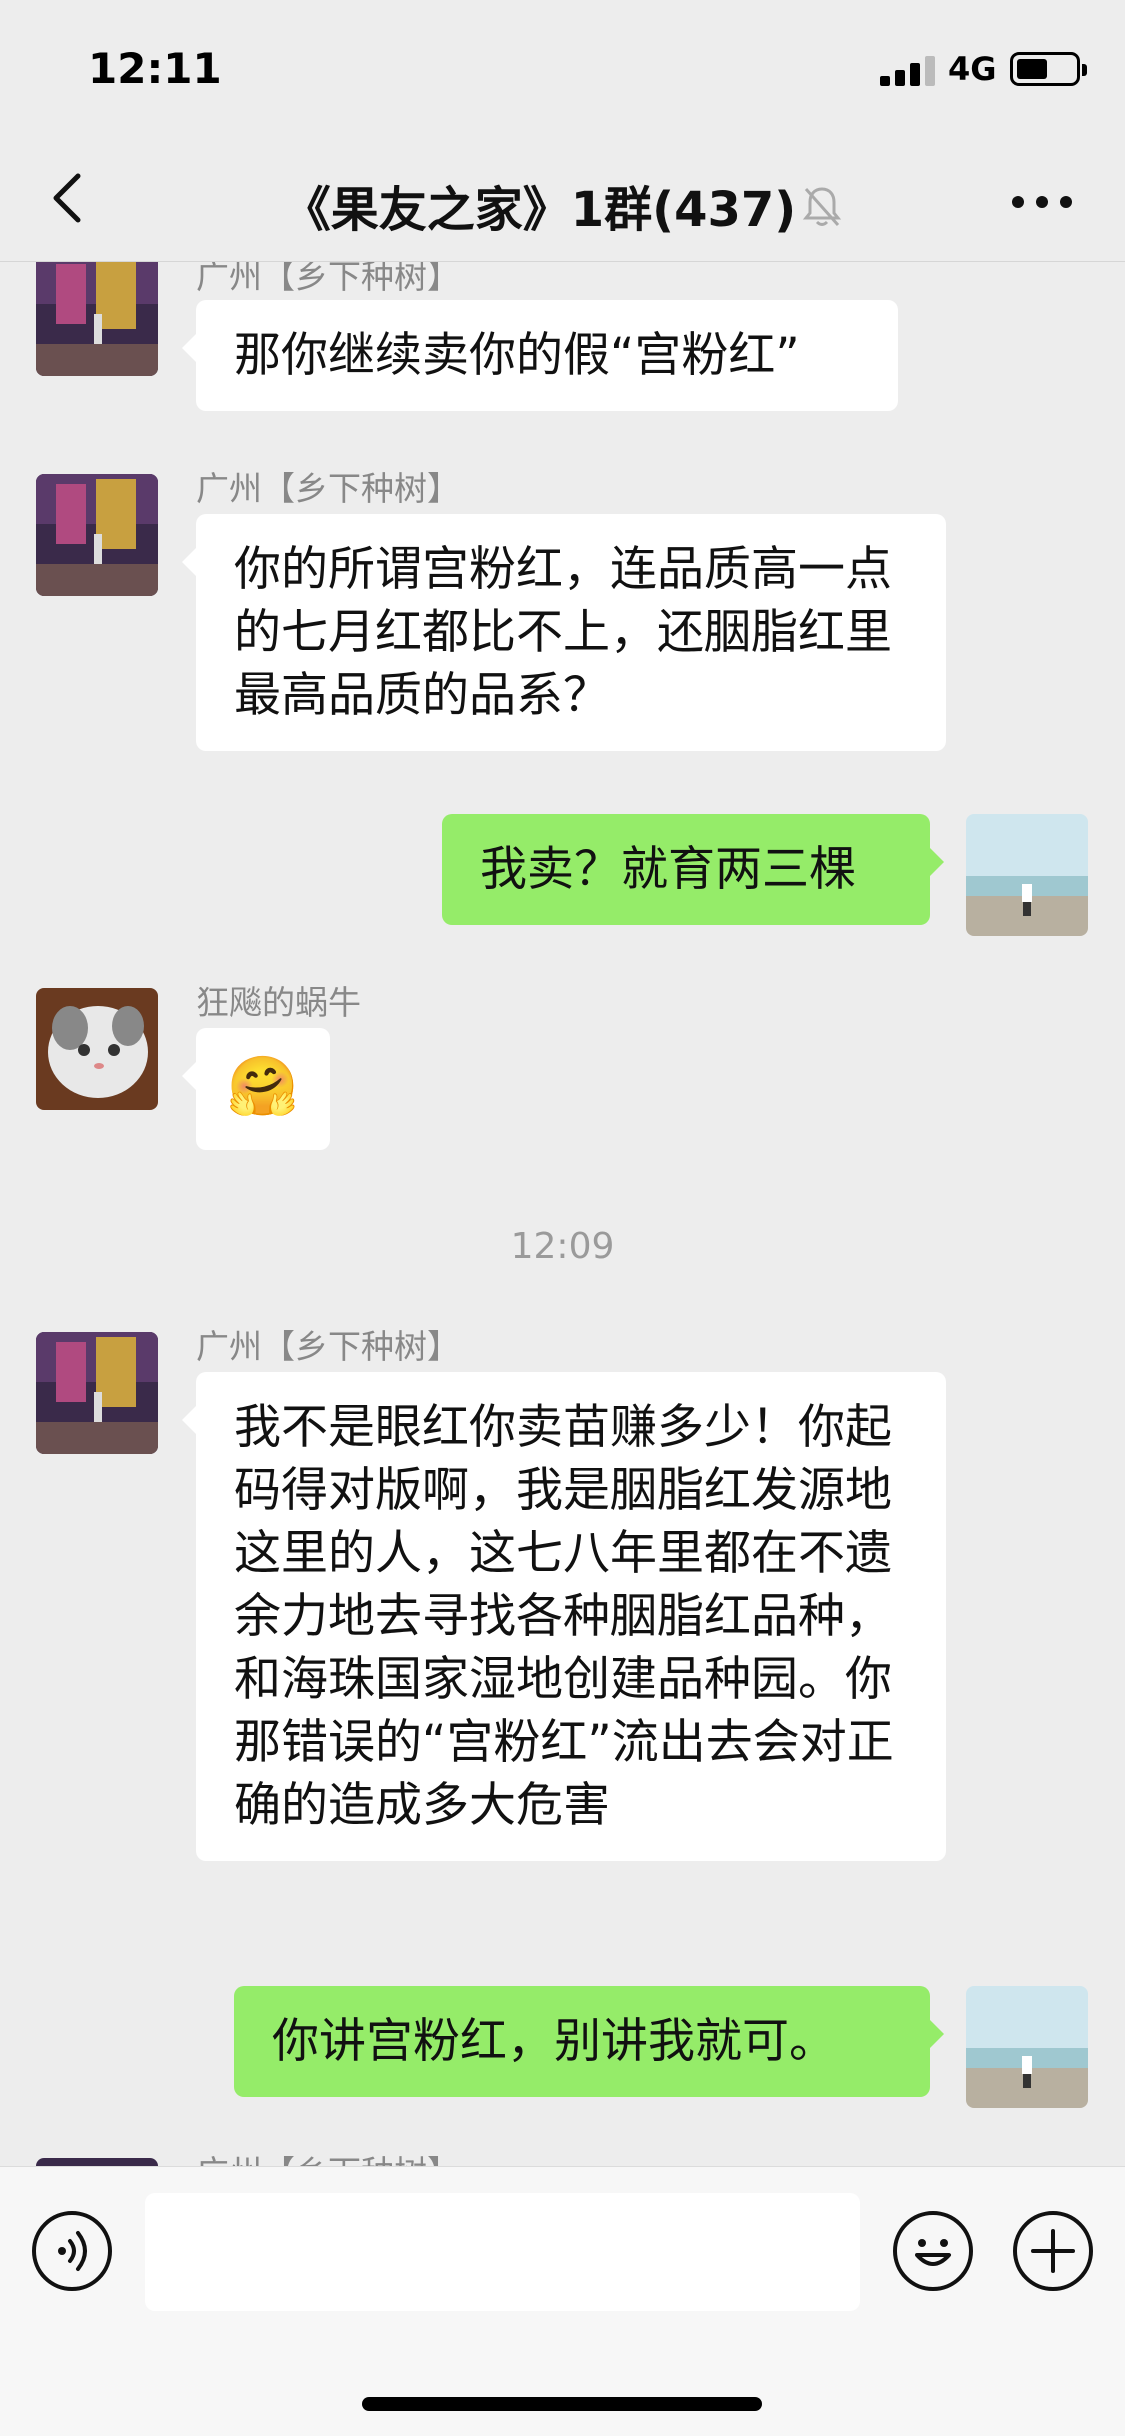 Image resolution: width=1125 pixels, height=2436 pixels. What do you see at coordinates (155, 68) in the screenshot?
I see `status-time: 12:11` at bounding box center [155, 68].